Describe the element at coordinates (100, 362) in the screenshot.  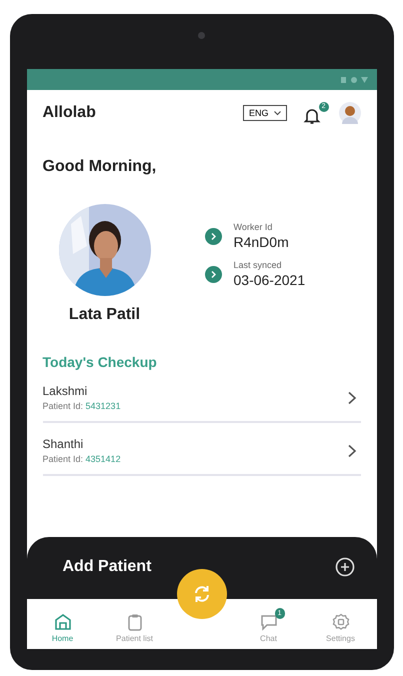
I see `section-title: Today's Checkup` at that location.